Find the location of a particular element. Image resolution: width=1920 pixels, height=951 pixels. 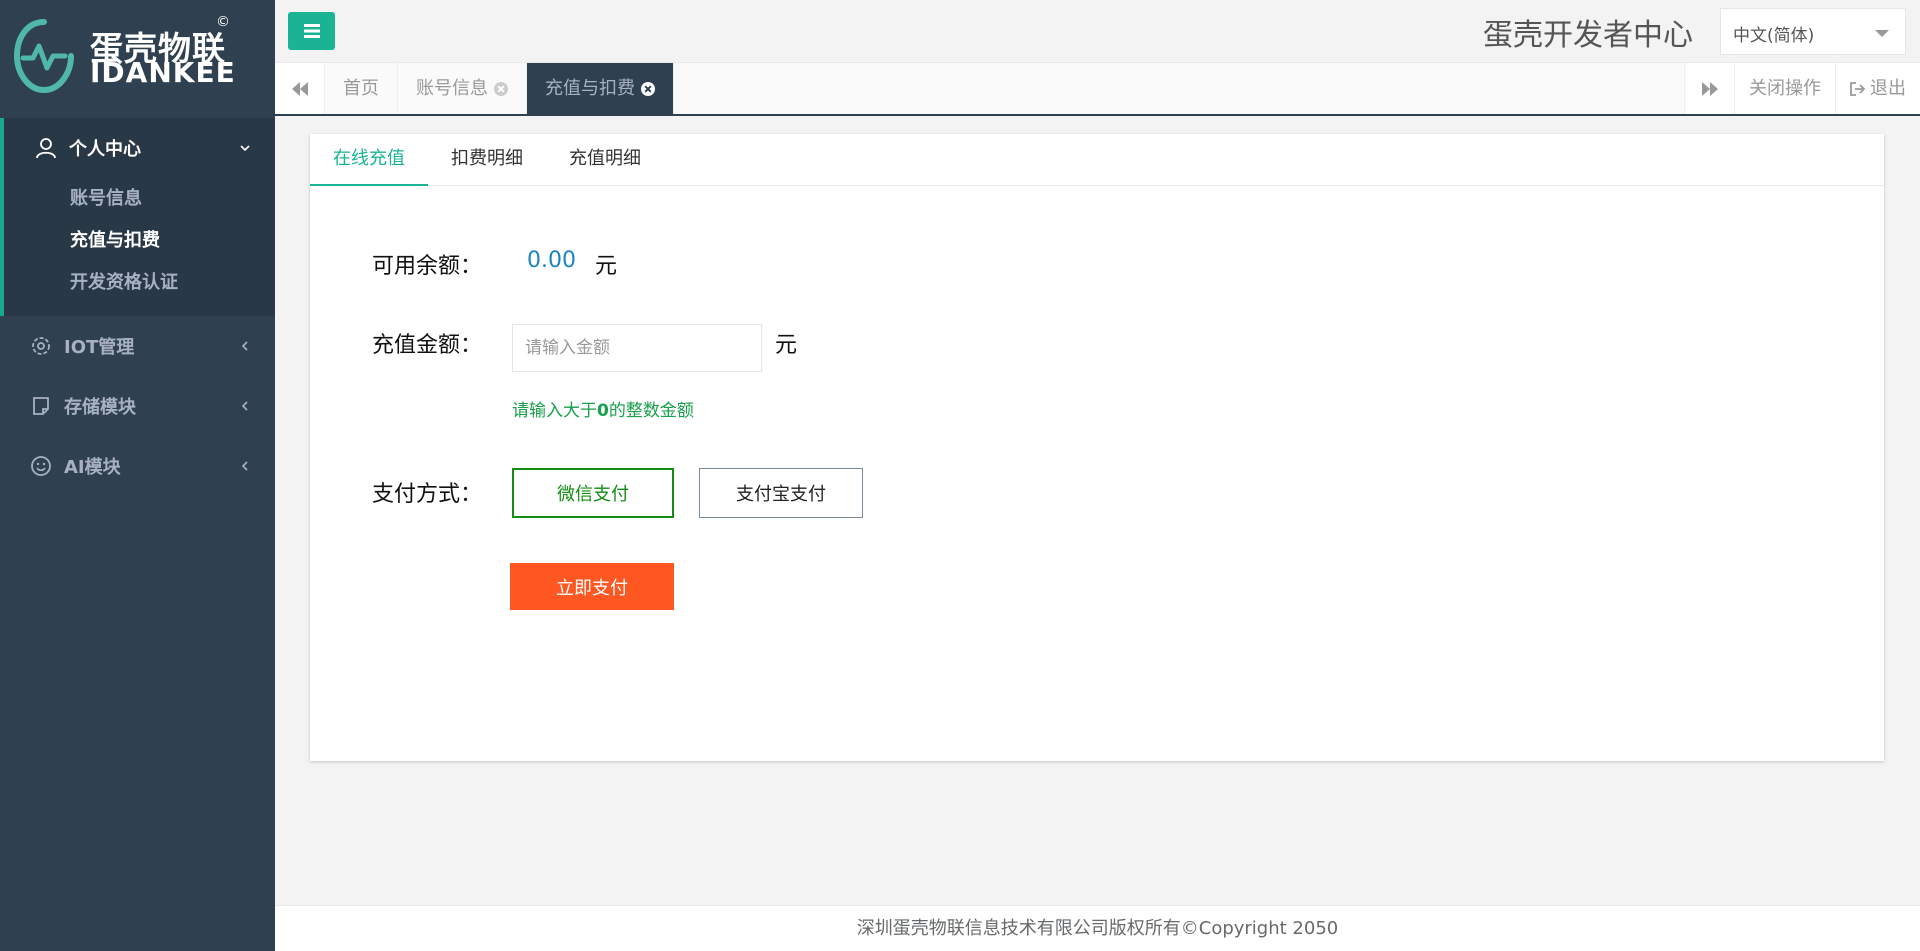

amount-hint: 请输入大于0的整数金额 is located at coordinates (603, 408).